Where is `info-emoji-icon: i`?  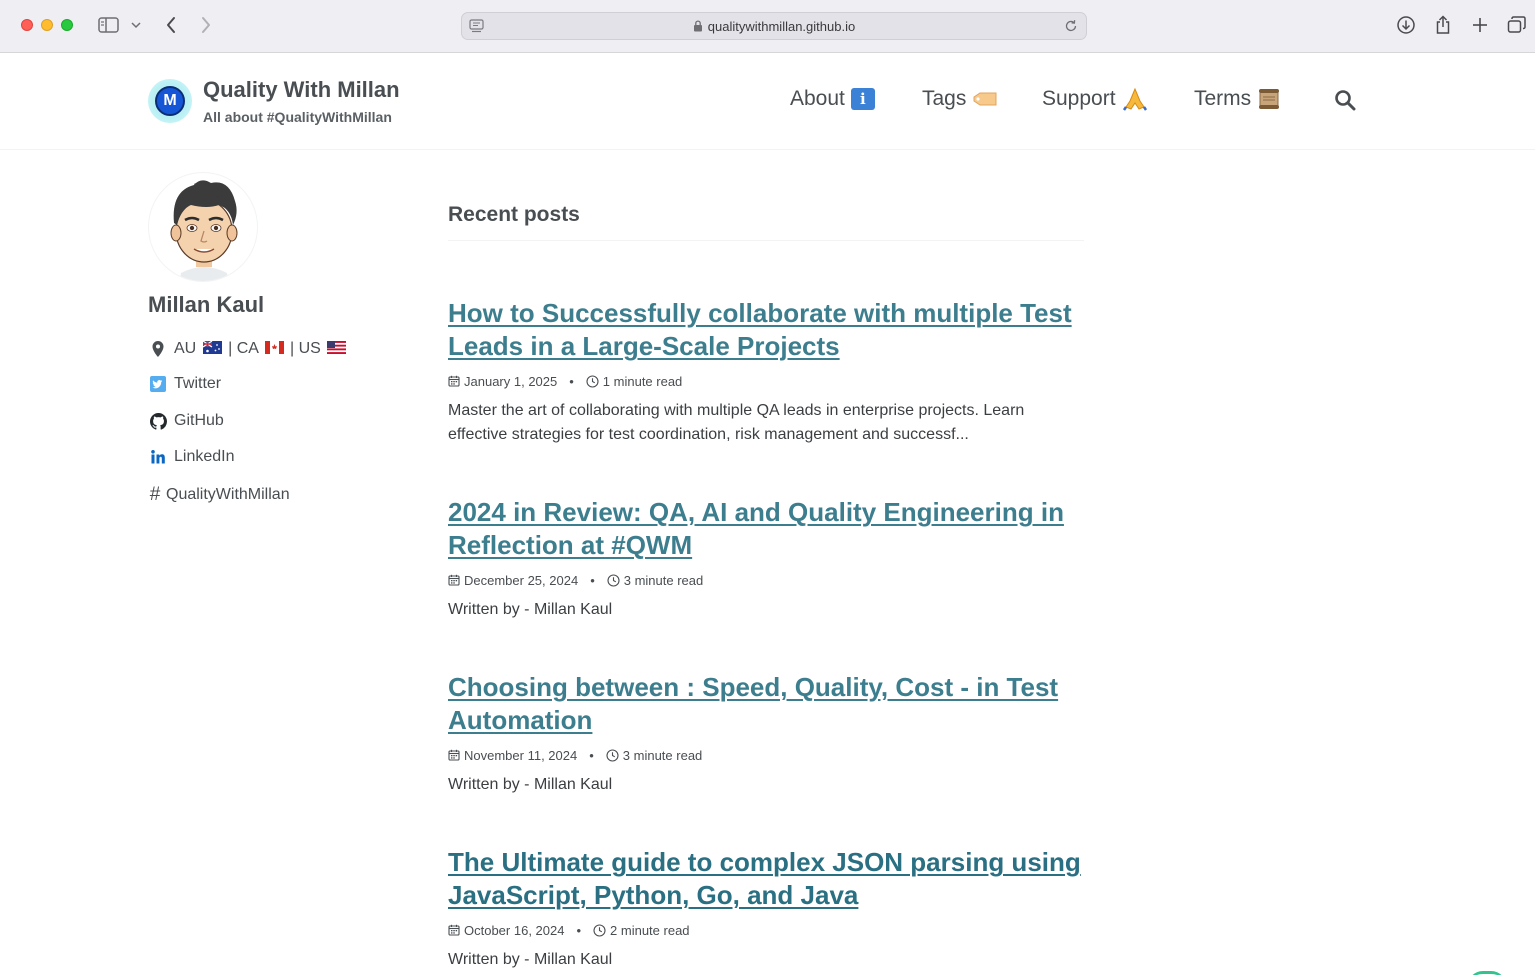
info-emoji-icon: i is located at coordinates (862, 99).